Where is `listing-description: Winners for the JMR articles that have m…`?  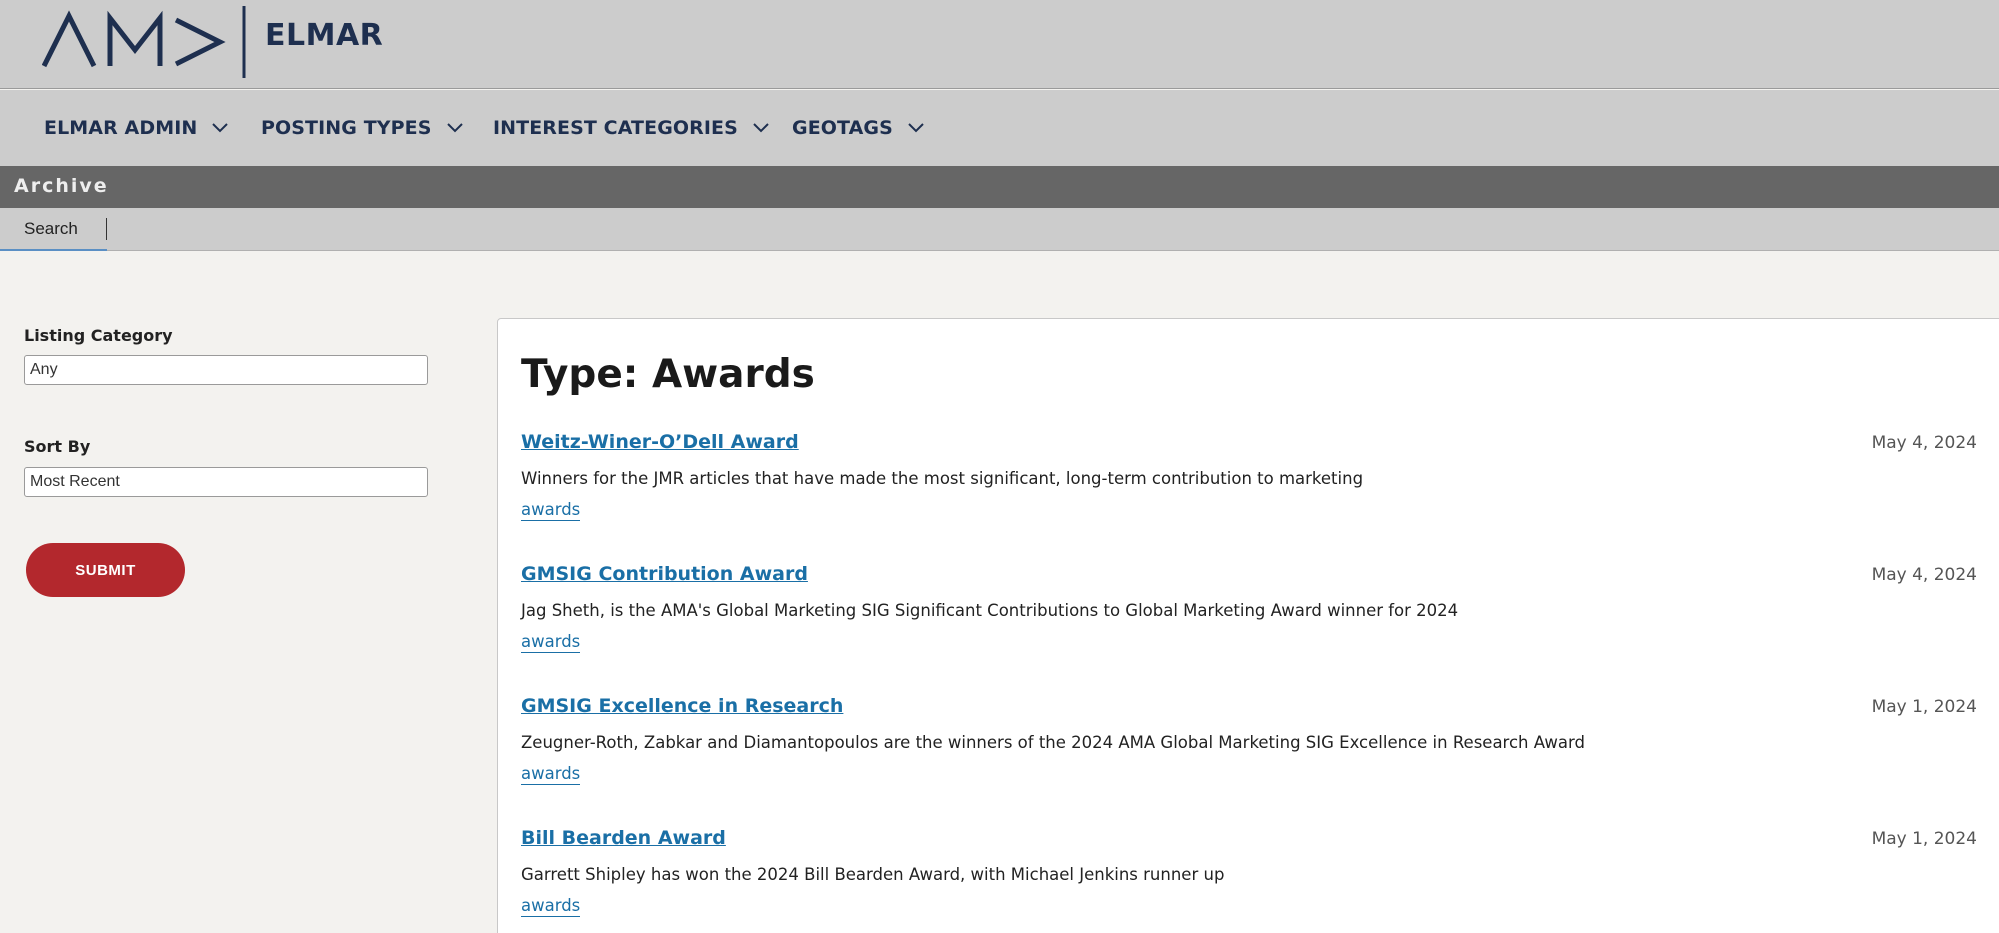 listing-description: Winners for the JMR articles that have m… is located at coordinates (942, 478).